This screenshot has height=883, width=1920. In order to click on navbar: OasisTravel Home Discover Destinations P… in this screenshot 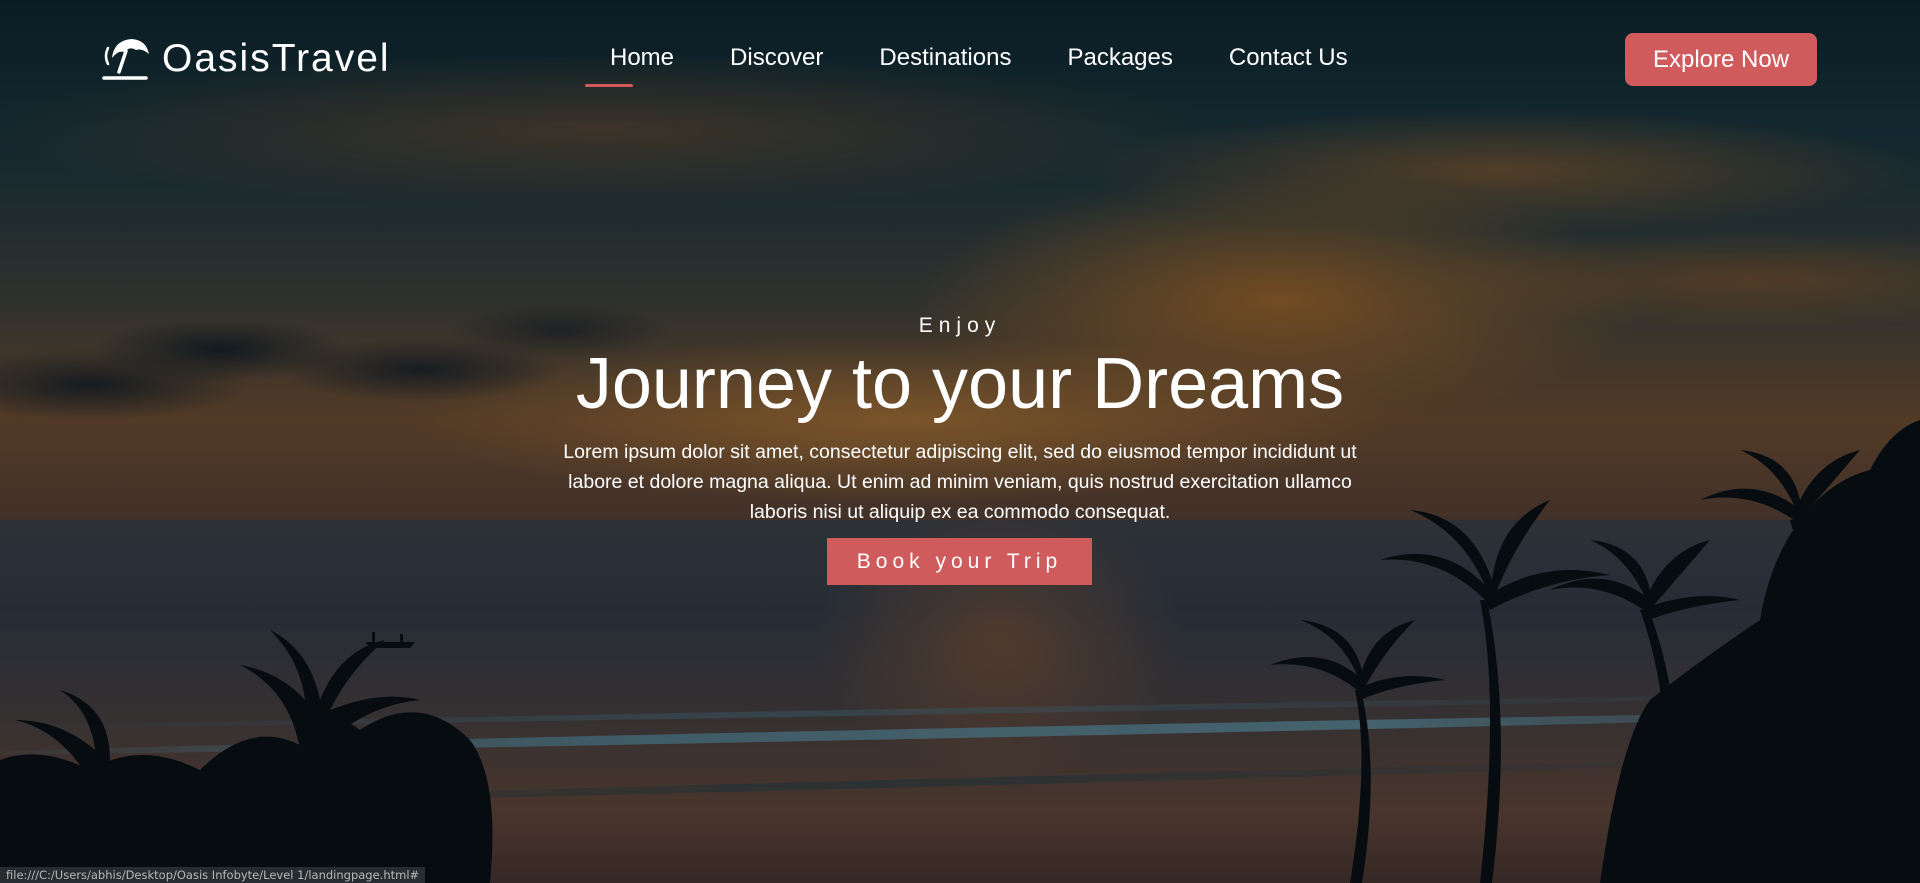, I will do `click(960, 60)`.